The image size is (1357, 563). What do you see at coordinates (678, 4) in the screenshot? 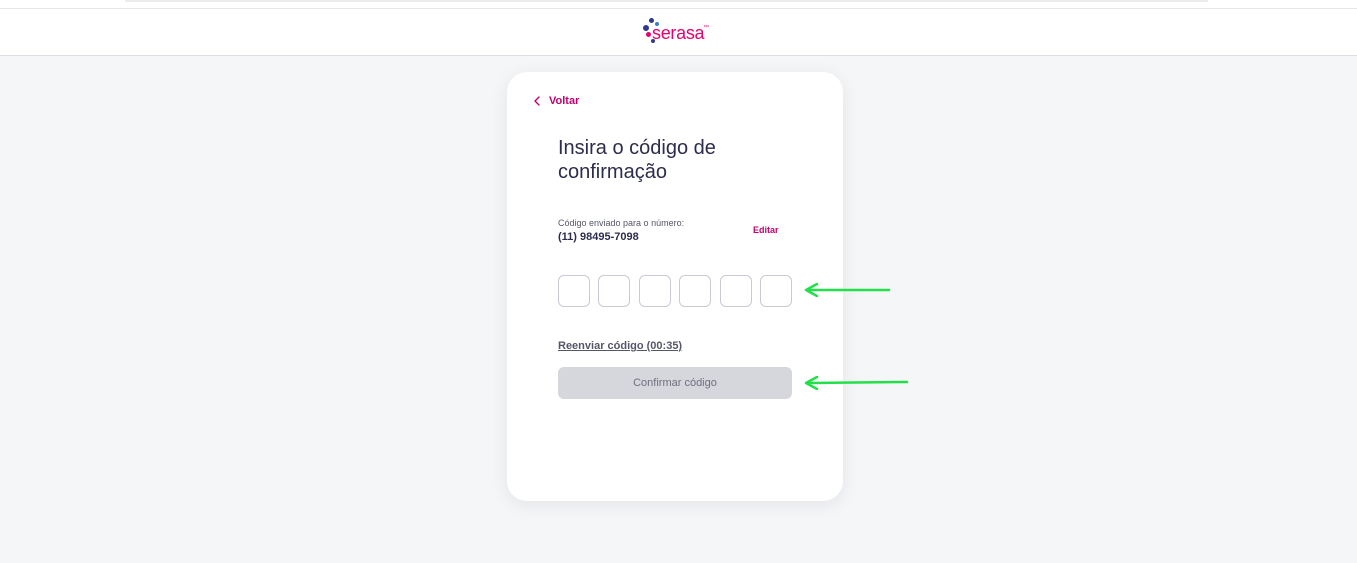
I see `top-strip` at bounding box center [678, 4].